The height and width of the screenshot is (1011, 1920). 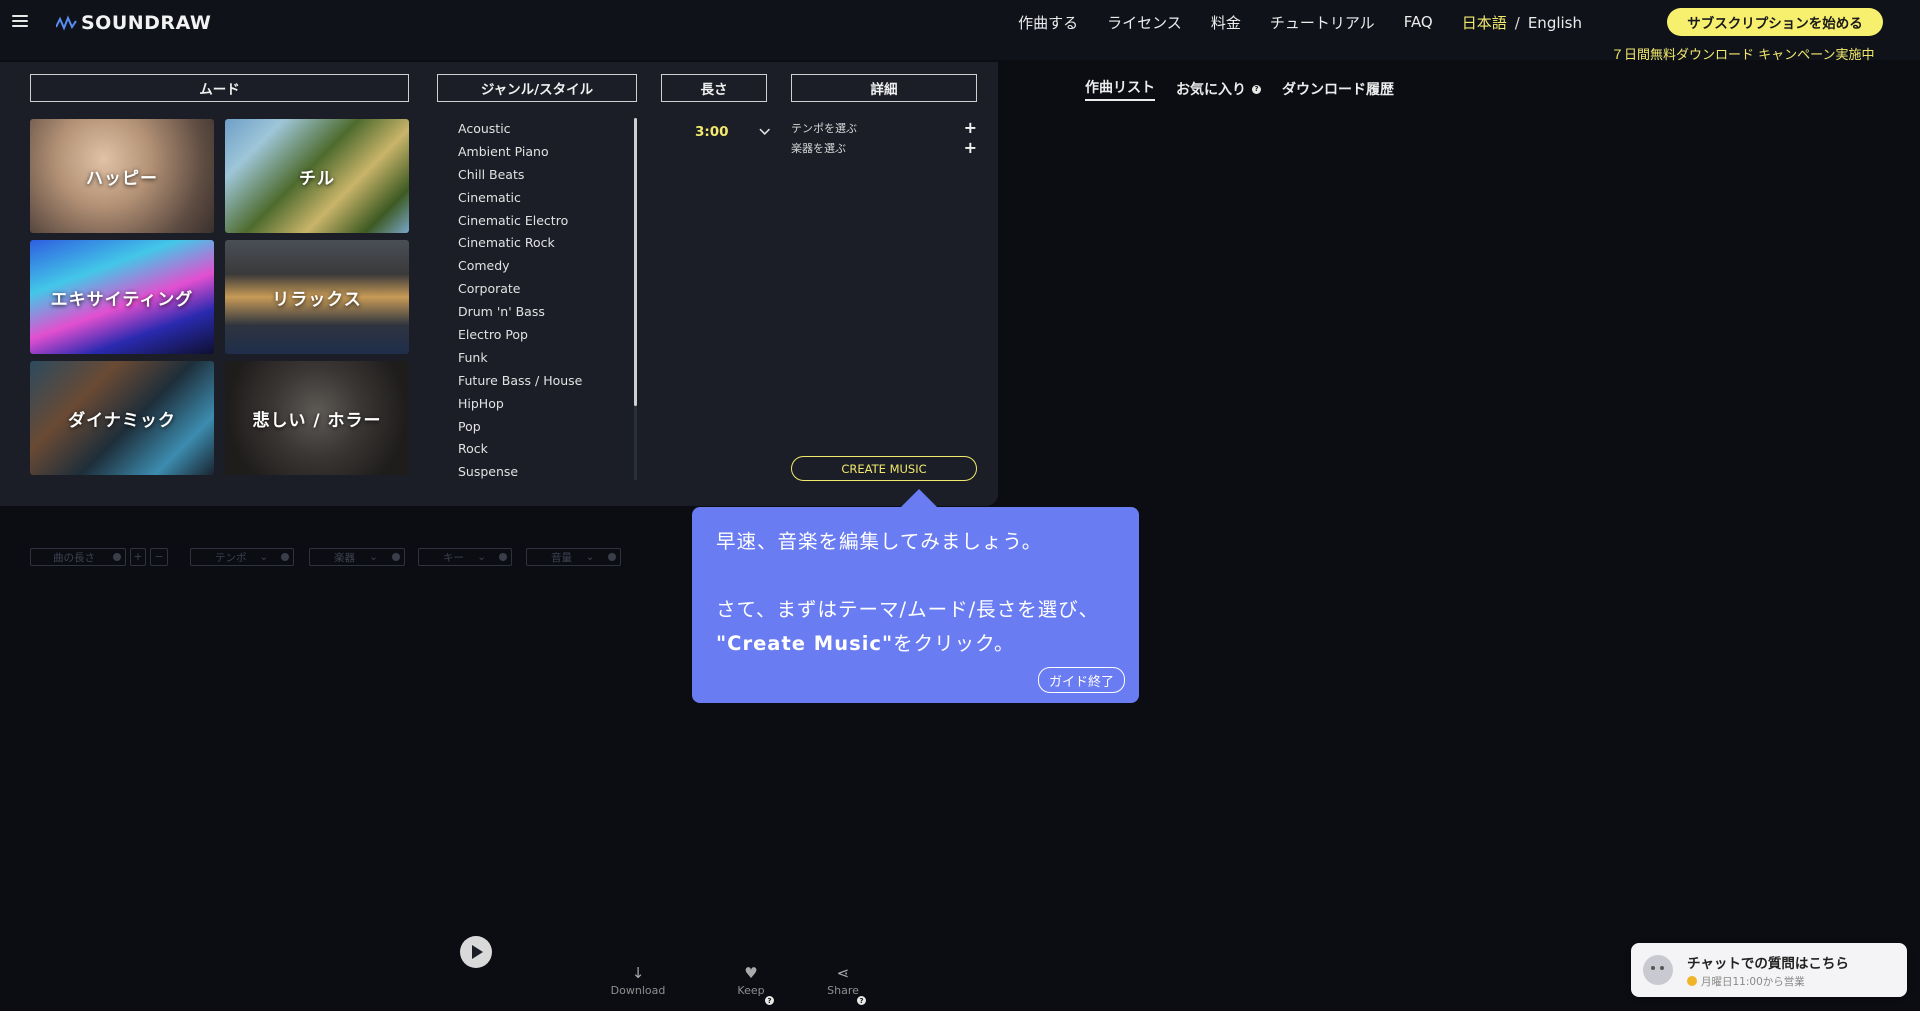 What do you see at coordinates (1775, 22) in the screenshot?
I see `subscribe-button: サブスクリプションを始める` at bounding box center [1775, 22].